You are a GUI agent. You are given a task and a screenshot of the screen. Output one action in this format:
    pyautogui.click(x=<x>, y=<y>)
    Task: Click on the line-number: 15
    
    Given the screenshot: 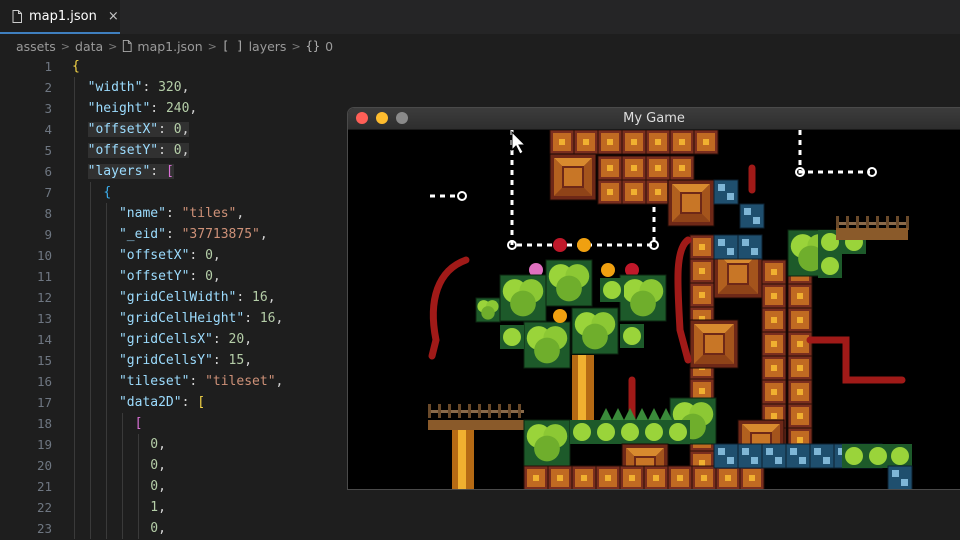 What is the action you would take?
    pyautogui.click(x=44, y=360)
    